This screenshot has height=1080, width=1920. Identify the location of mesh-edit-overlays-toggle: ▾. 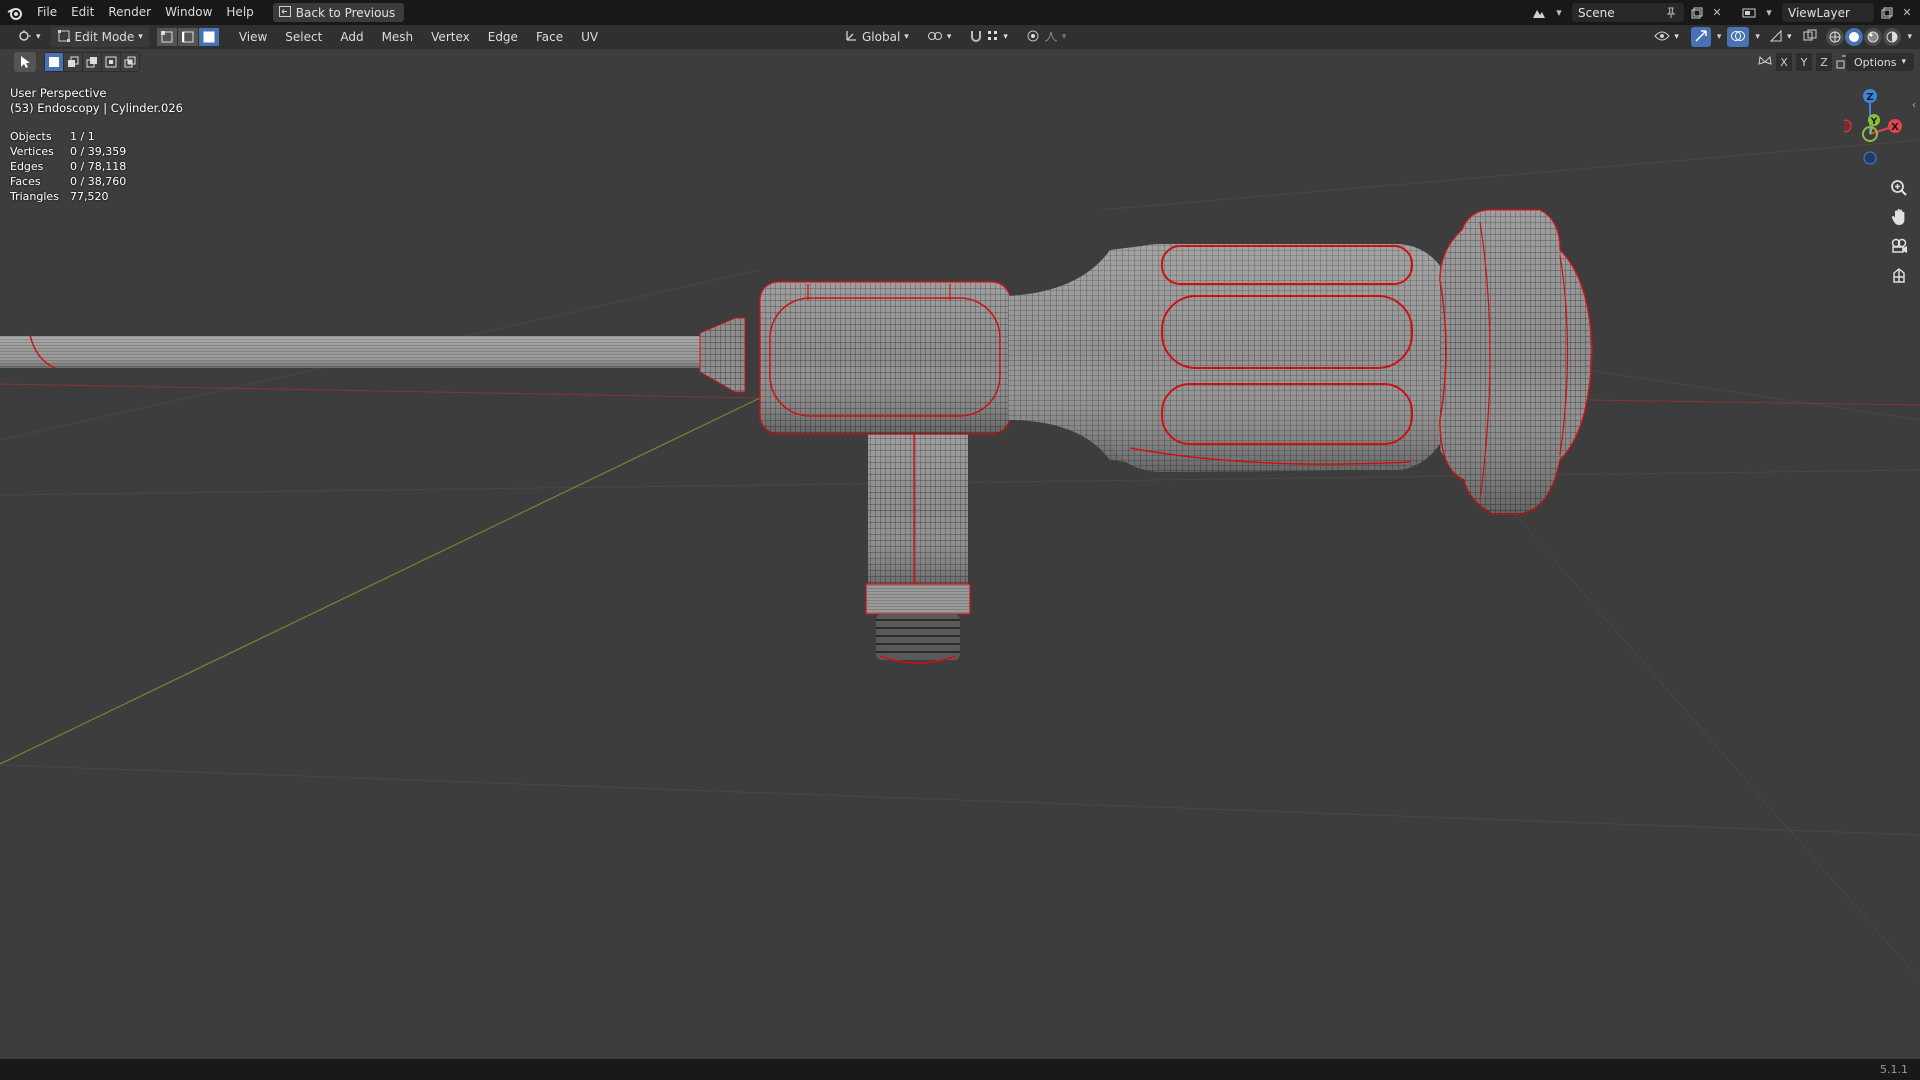
(1780, 37).